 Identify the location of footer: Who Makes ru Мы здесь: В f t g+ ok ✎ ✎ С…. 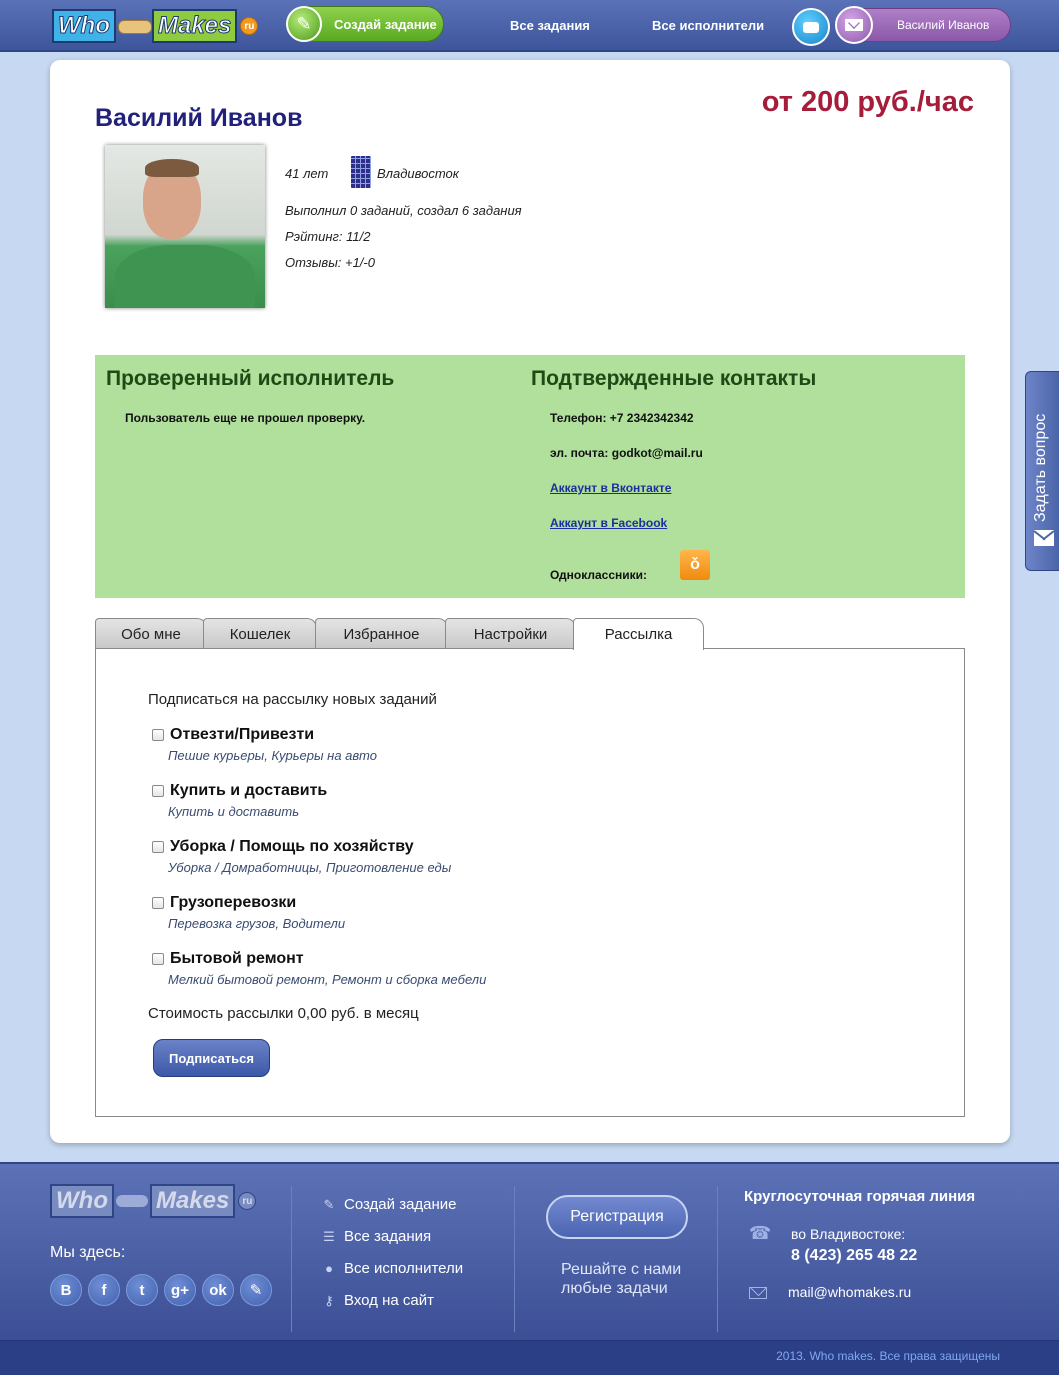
(529, 1251).